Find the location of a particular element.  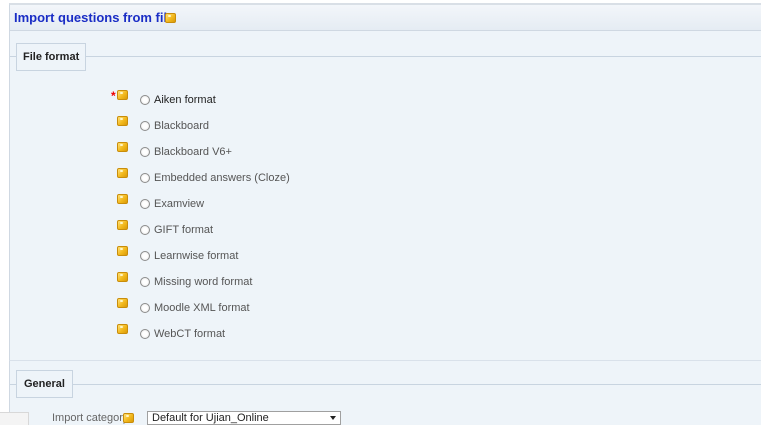

format-radio-gift is located at coordinates (145, 230).